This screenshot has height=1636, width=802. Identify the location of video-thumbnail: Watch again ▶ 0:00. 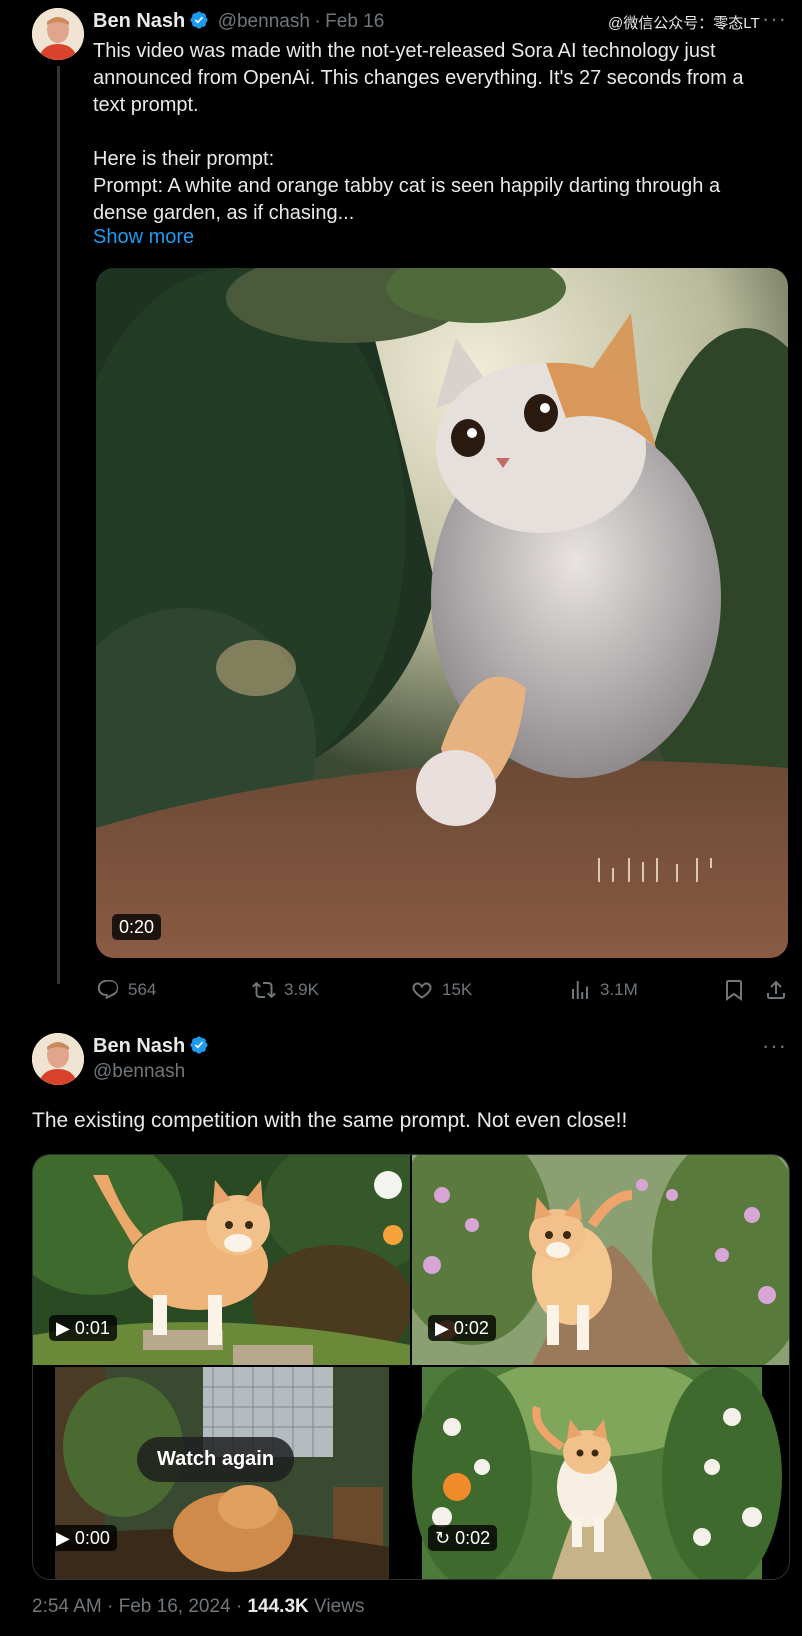
(221, 1473).